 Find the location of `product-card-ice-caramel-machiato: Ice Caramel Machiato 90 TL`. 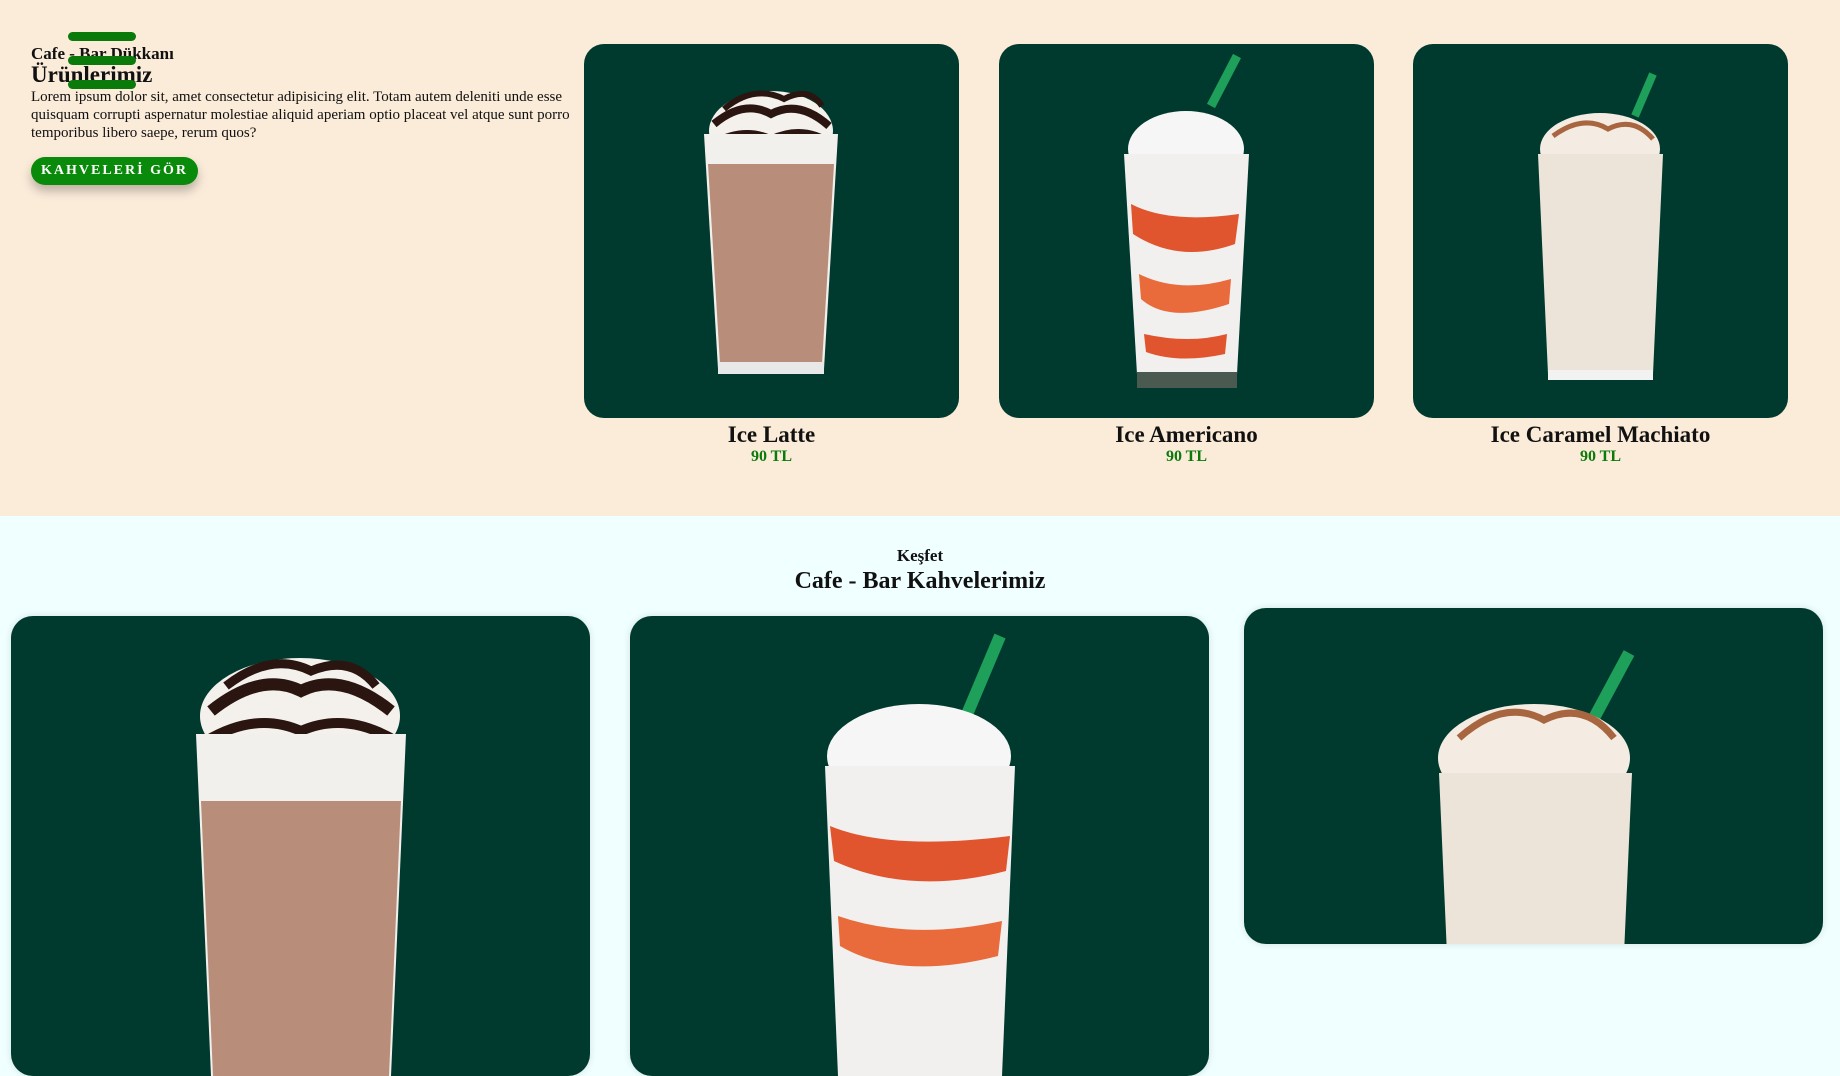

product-card-ice-caramel-machiato: Ice Caramel Machiato 90 TL is located at coordinates (1600, 255).